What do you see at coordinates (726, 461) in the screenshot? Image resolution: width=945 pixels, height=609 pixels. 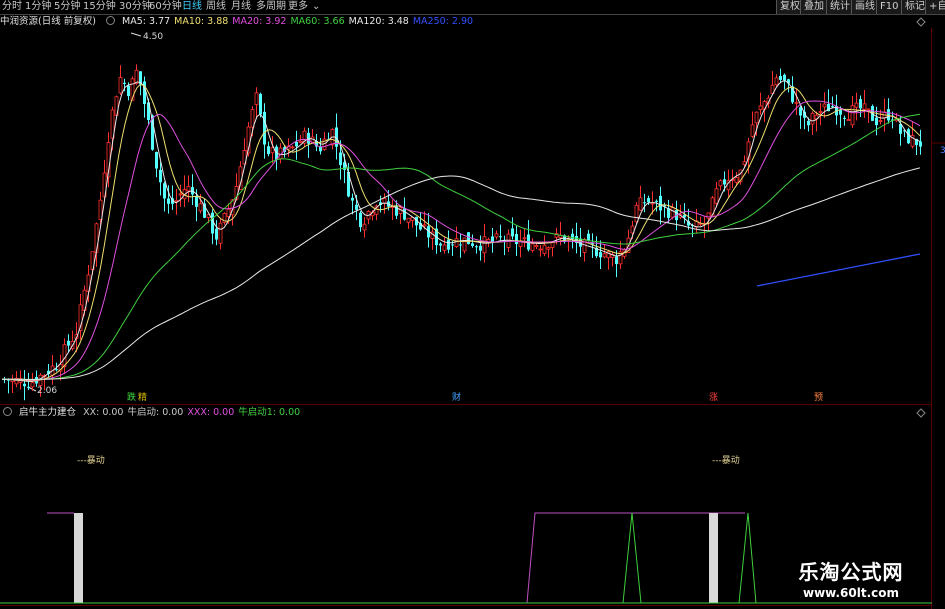 I see `annotation-baodong-2: ---暴动` at bounding box center [726, 461].